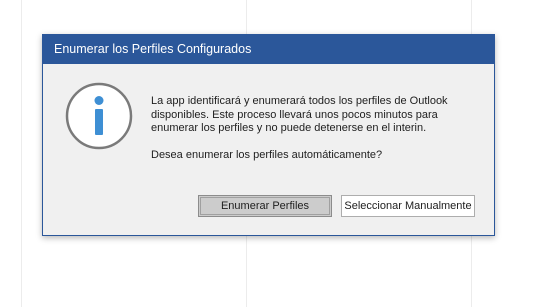  Describe the element at coordinates (99, 116) in the screenshot. I see `info-icon` at that location.